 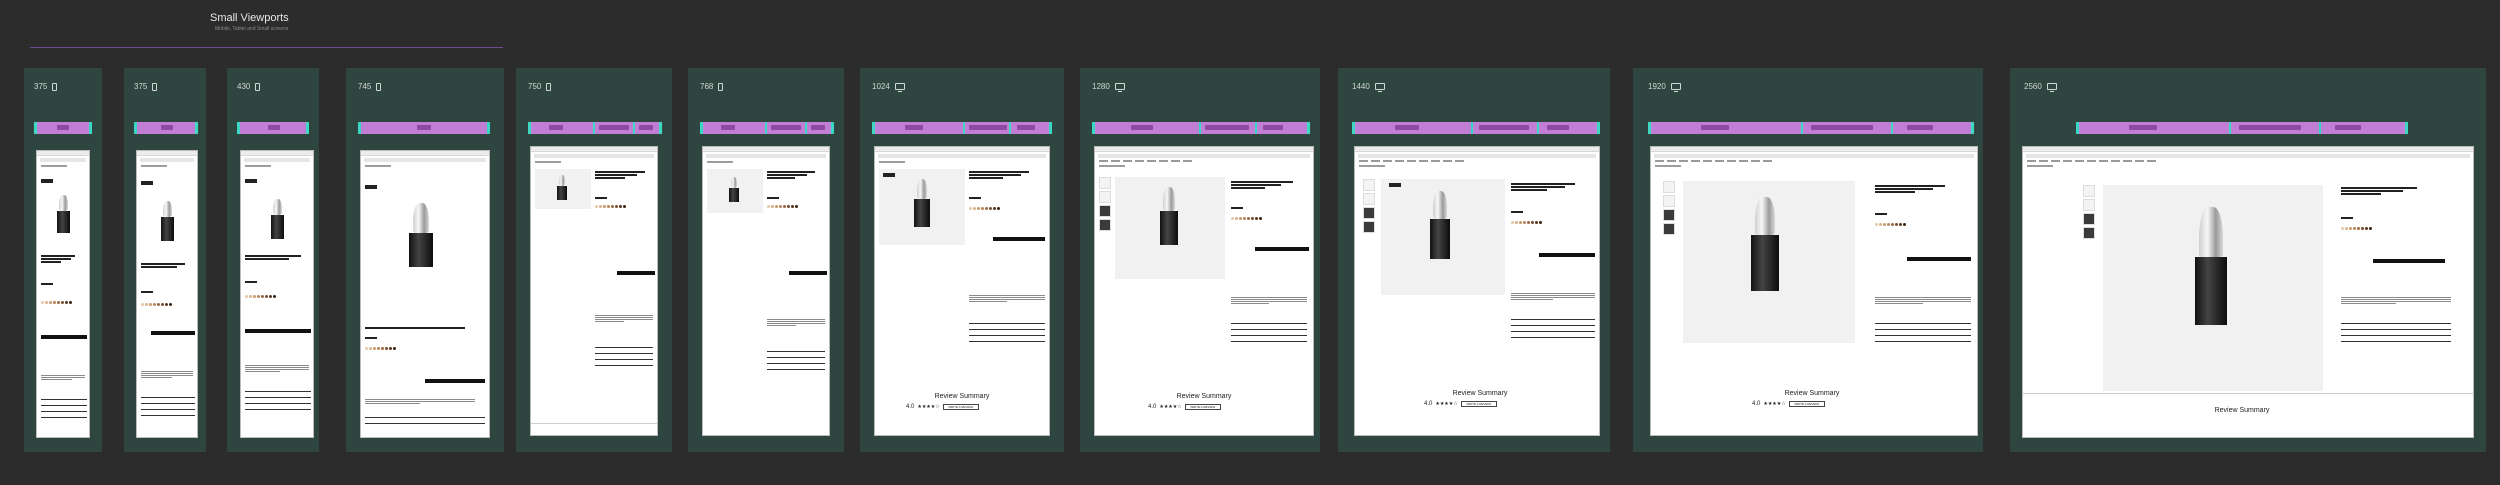 I want to click on section-divider, so click(x=266, y=47).